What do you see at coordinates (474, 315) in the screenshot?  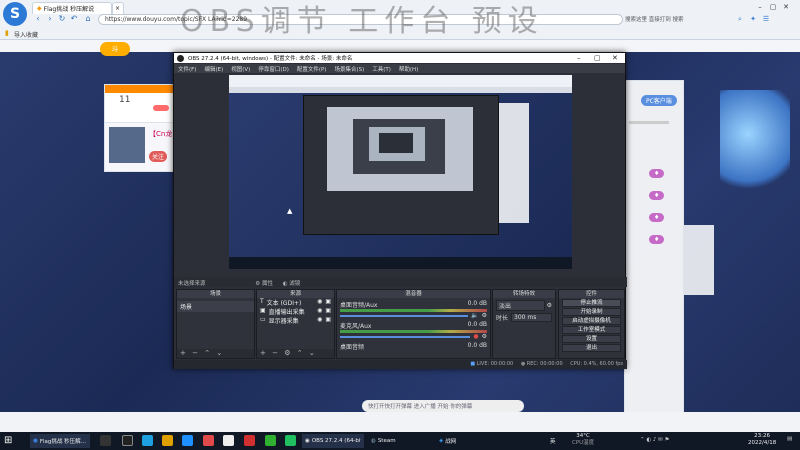 I see `speaker-icon: 🔈` at bounding box center [474, 315].